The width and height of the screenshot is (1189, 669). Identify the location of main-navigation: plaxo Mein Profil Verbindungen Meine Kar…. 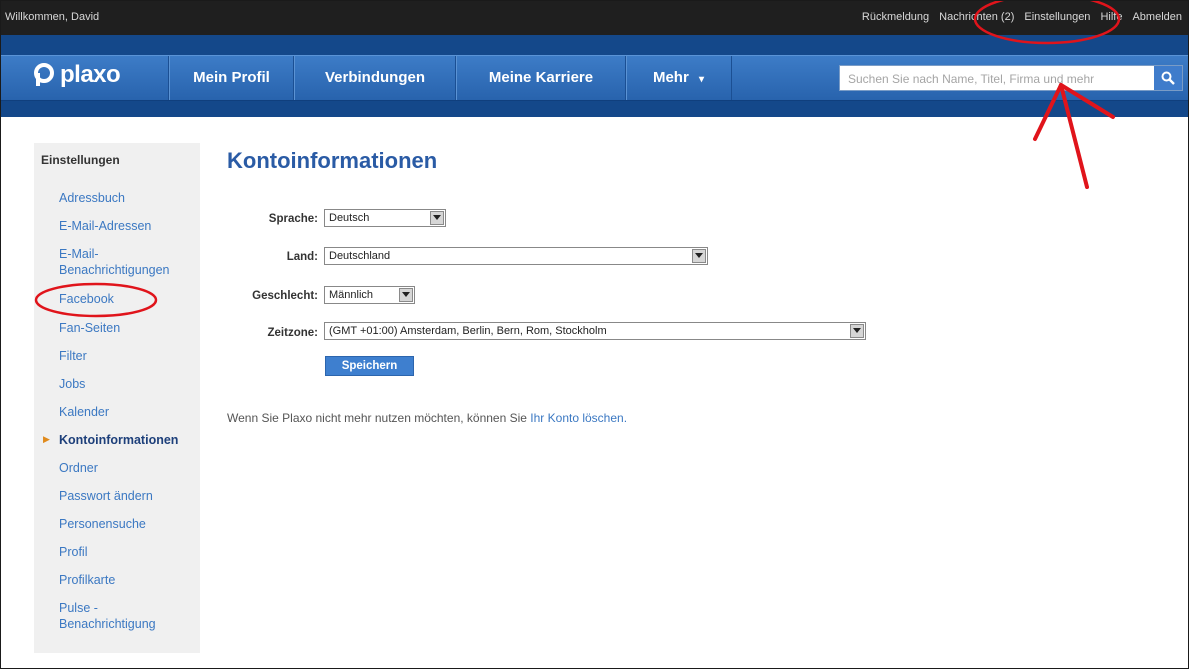
(594, 76).